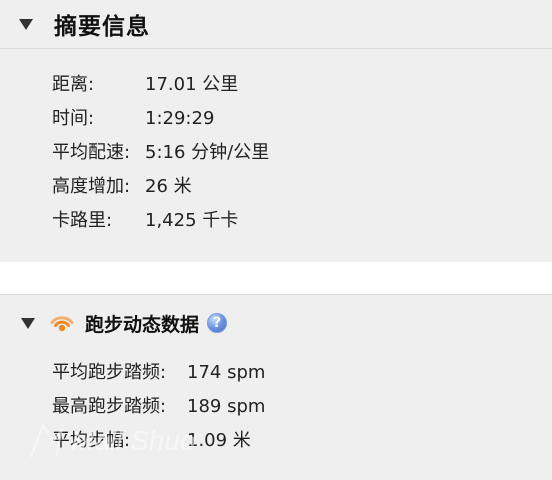 The height and width of the screenshot is (480, 552). I want to click on running-dynamics-value: 174 spm, so click(226, 372).